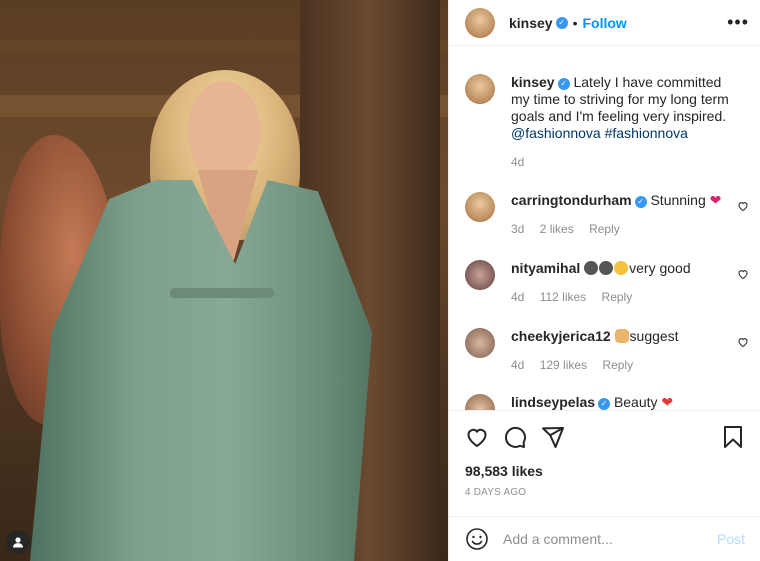 The height and width of the screenshot is (561, 760). I want to click on add-comment-bar: Post, so click(604, 538).